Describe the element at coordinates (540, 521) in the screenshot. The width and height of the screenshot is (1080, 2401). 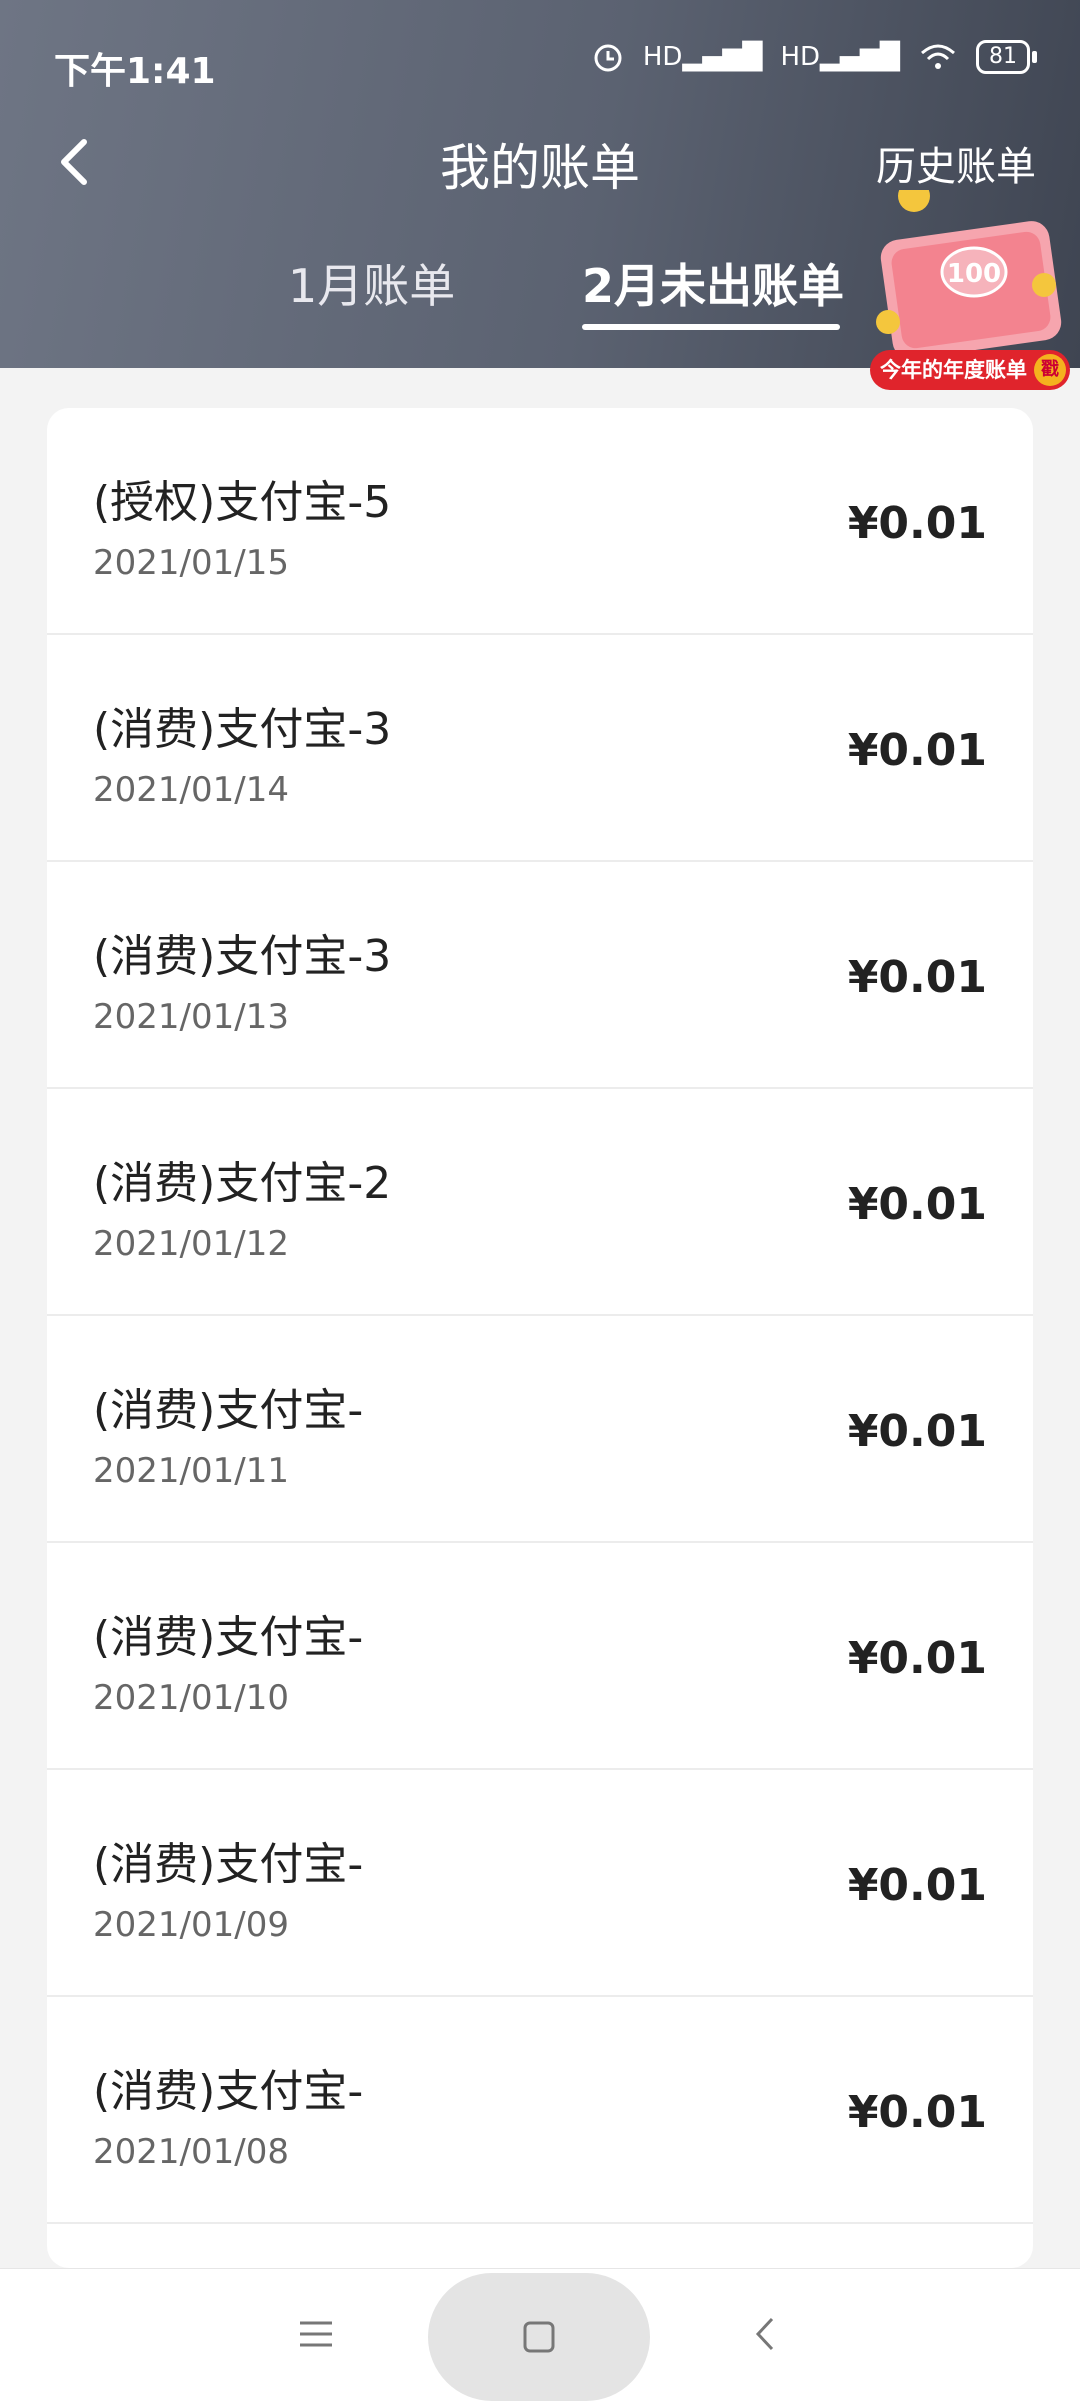
I see `transaction-row: (授权)支付宝-5 2021/01/15 ¥0.01` at that location.